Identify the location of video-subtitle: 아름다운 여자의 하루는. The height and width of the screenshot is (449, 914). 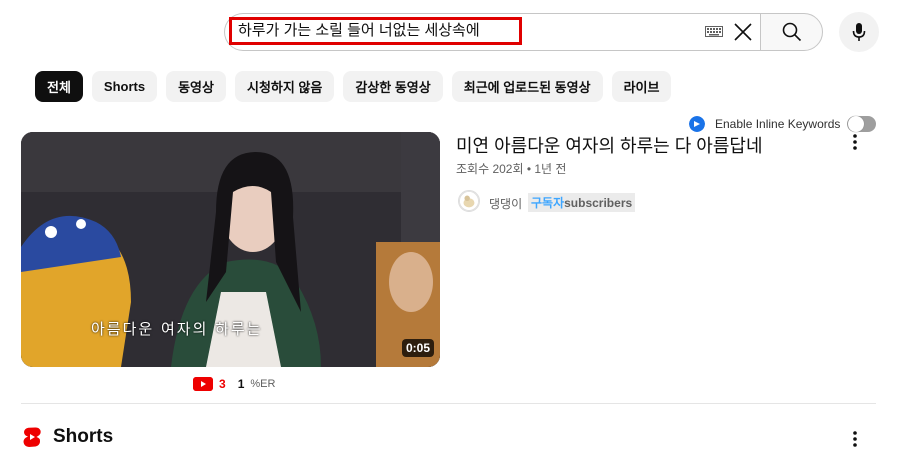
(177, 329).